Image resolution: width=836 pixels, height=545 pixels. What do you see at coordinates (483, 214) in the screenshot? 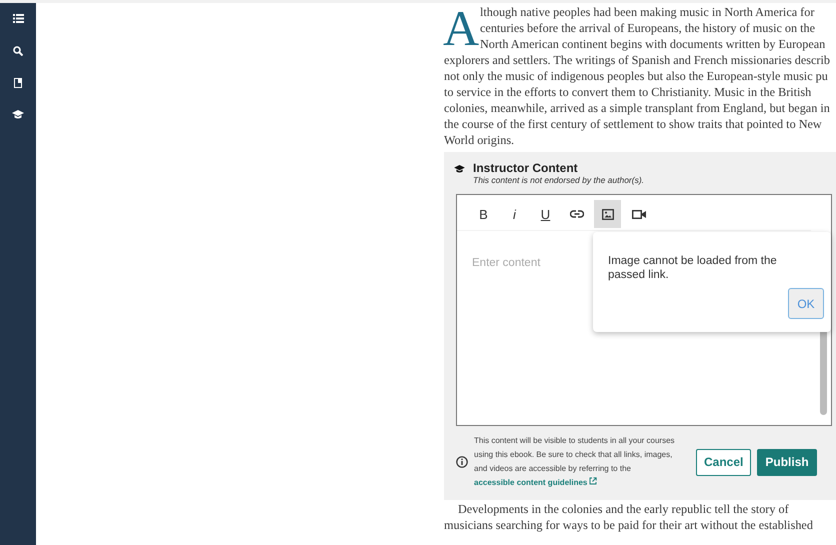
I see `bold-button: B` at bounding box center [483, 214].